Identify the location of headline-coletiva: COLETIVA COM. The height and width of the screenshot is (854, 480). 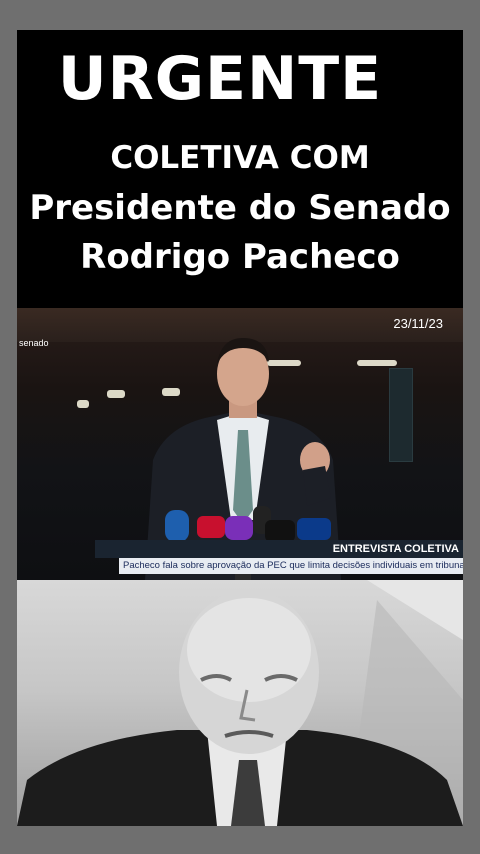
(240, 158).